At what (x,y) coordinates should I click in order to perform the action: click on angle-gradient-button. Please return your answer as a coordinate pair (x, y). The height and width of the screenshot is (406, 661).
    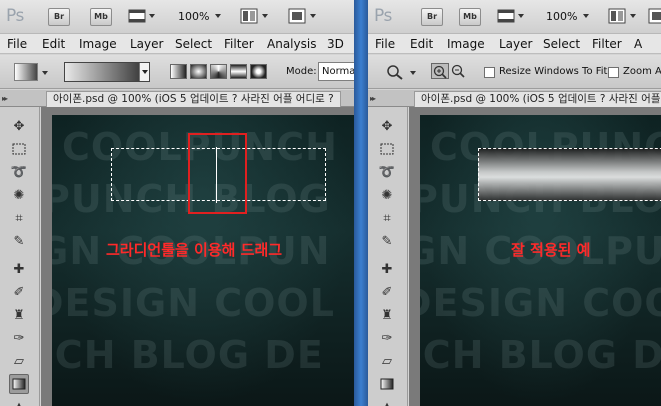
    Looking at the image, I should click on (218, 71).